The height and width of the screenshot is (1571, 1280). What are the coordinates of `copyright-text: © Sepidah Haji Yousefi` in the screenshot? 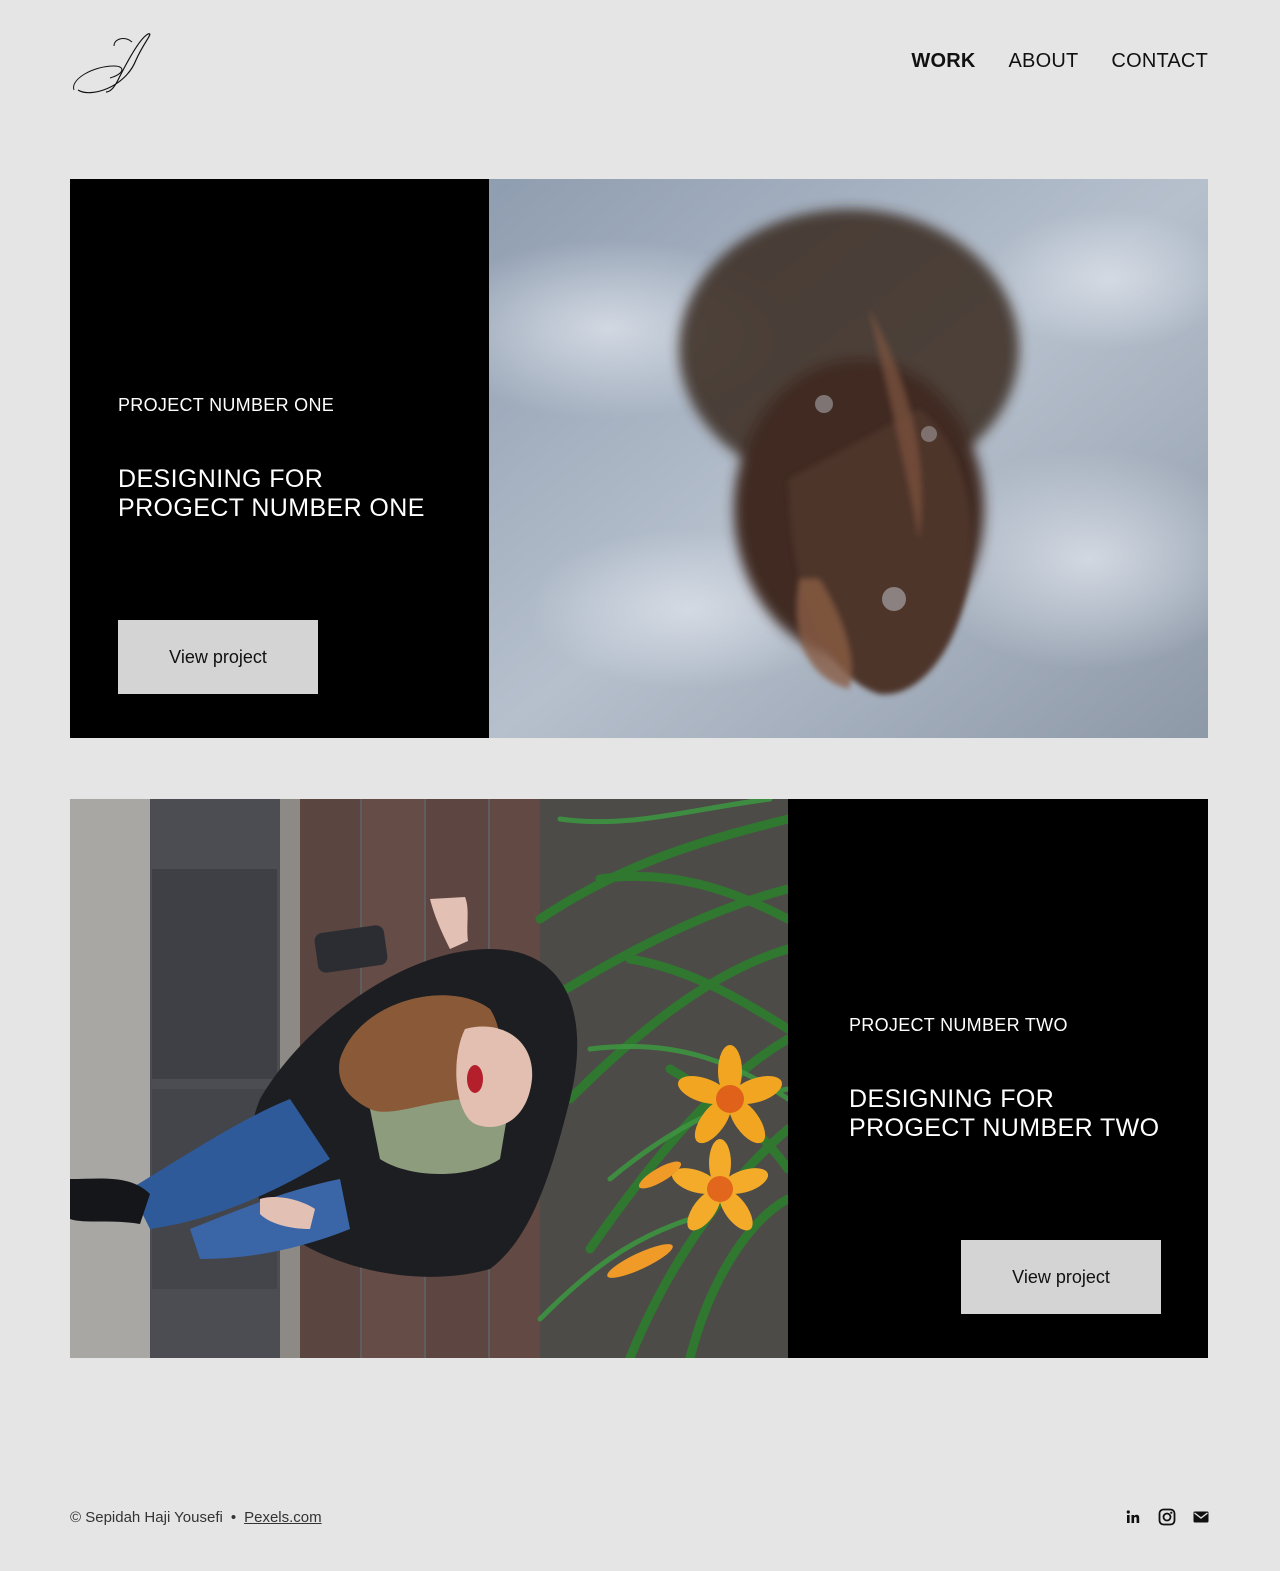 It's located at (146, 1517).